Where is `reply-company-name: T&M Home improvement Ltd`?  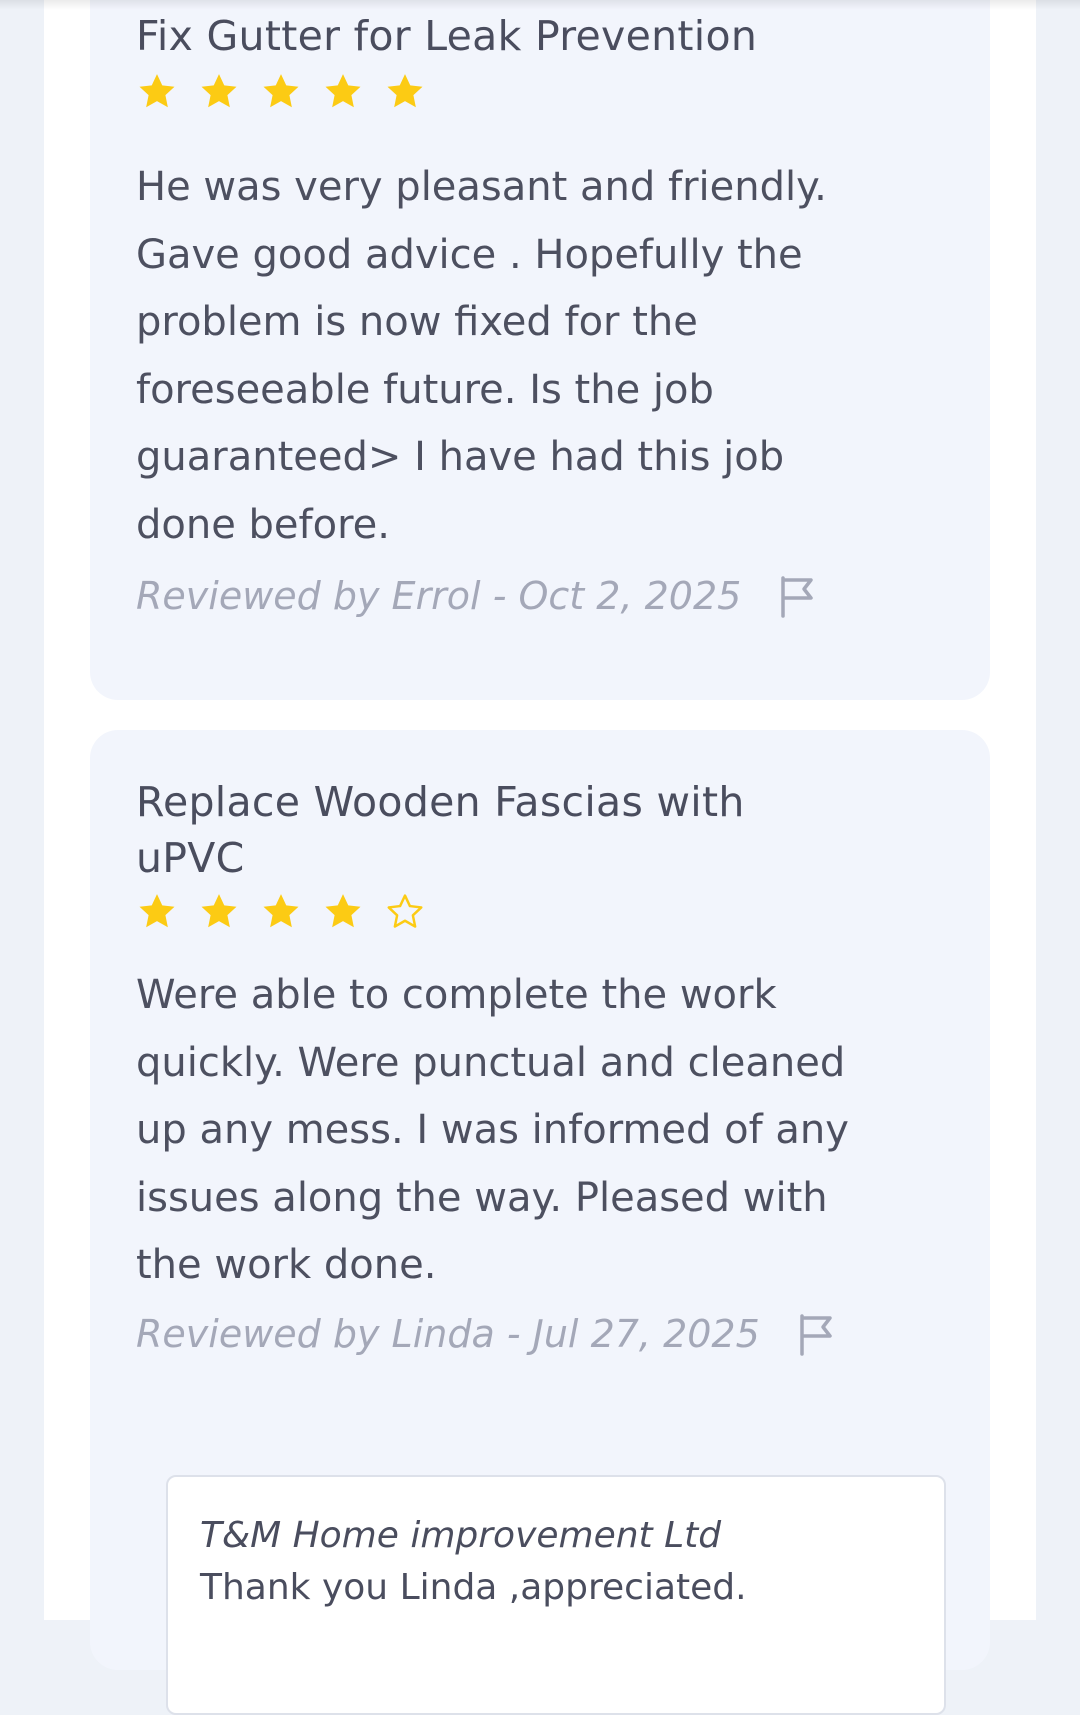 reply-company-name: T&M Home improvement Ltd is located at coordinates (461, 1535).